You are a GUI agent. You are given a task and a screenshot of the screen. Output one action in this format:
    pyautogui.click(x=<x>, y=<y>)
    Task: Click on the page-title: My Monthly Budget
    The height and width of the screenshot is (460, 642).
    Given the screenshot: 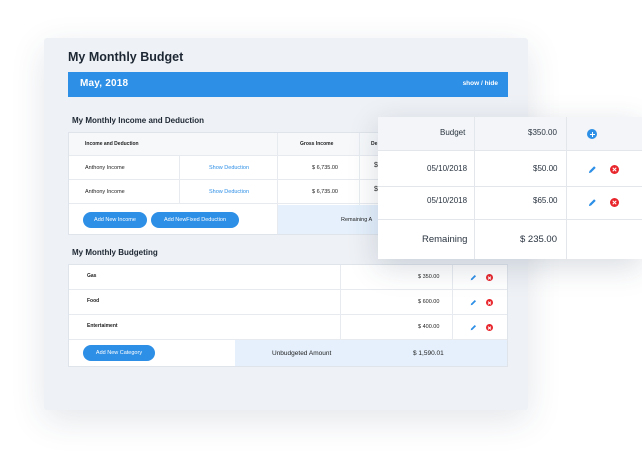 What is the action you would take?
    pyautogui.click(x=126, y=57)
    